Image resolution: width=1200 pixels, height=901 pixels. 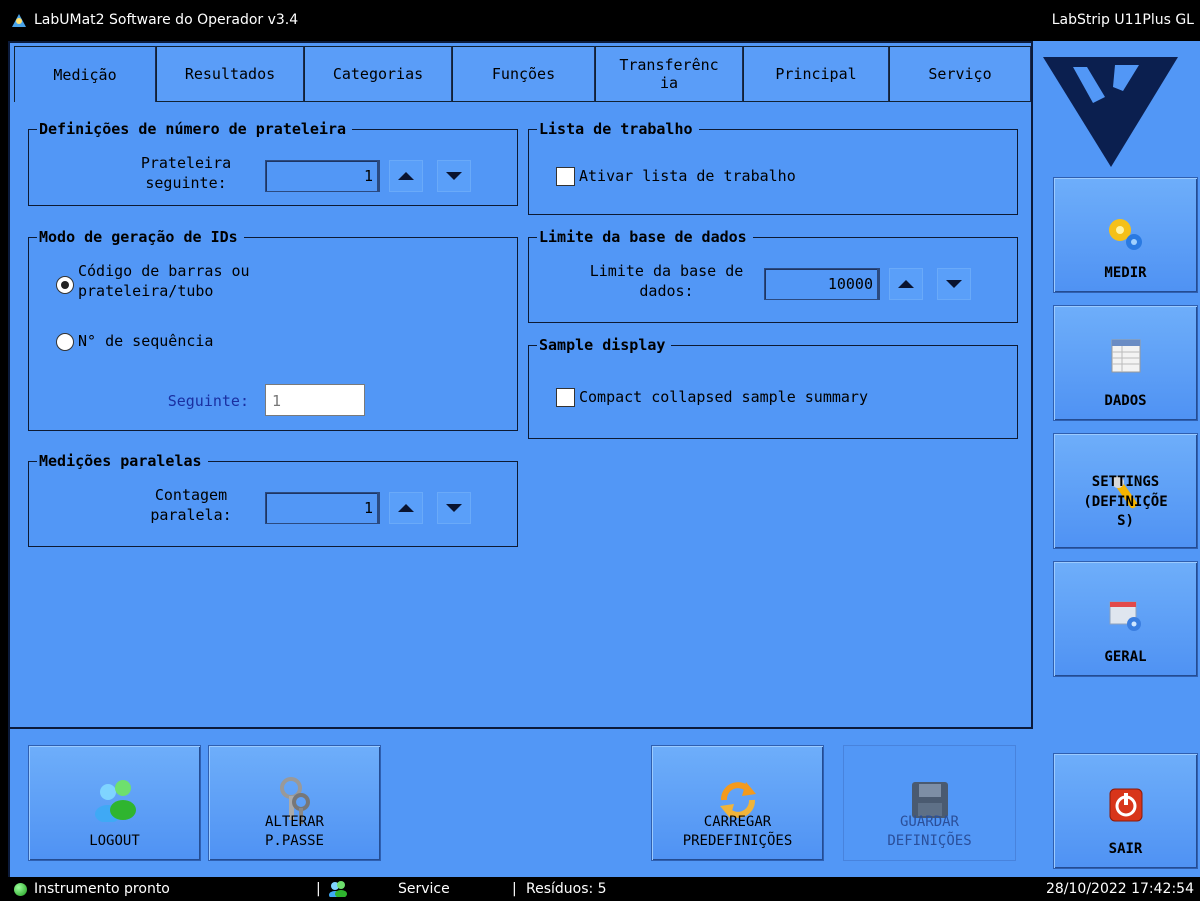 What do you see at coordinates (208, 401) in the screenshot?
I see `next-sequence-label: Seguinte:` at bounding box center [208, 401].